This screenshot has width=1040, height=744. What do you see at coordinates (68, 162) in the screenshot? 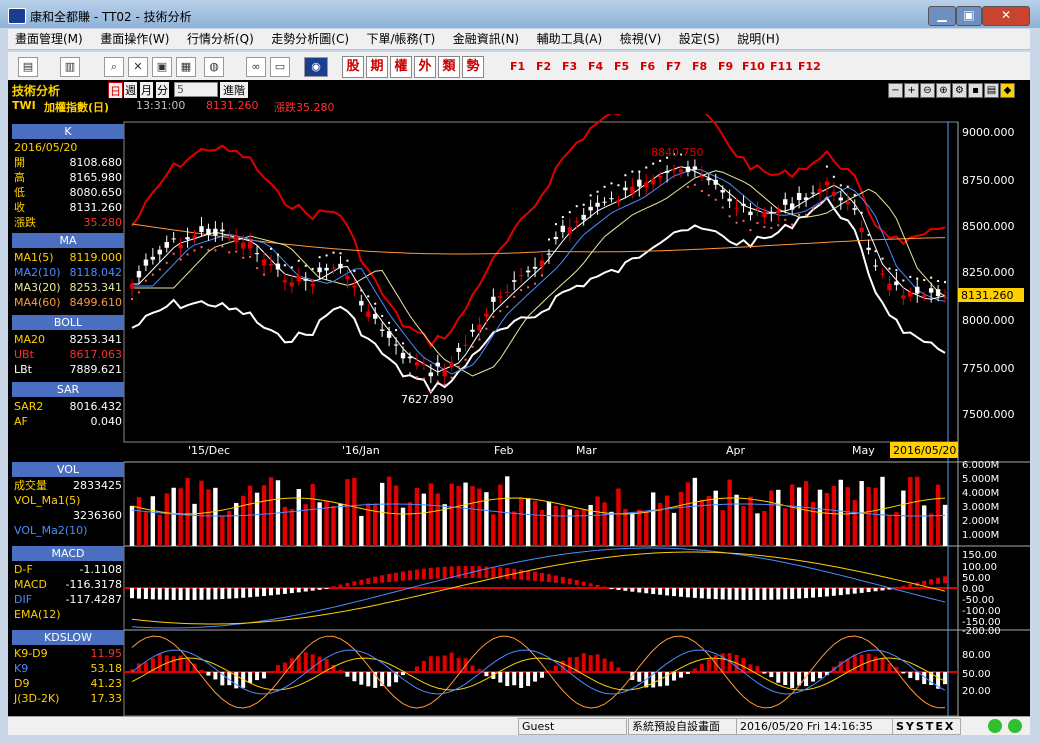
I see `k-open-row: 開 8108.680` at bounding box center [68, 162].